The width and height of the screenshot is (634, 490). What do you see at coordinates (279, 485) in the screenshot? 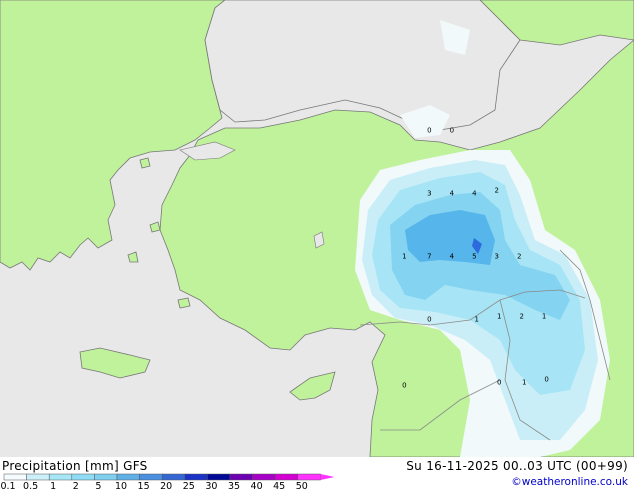
I see `legend-tick-label: 45` at bounding box center [279, 485].